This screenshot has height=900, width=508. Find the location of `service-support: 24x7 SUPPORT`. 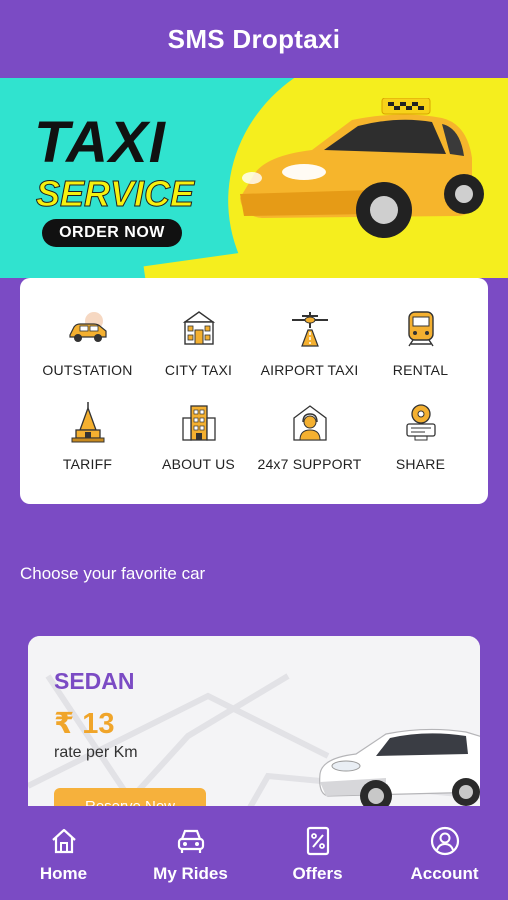

service-support: 24x7 SUPPORT is located at coordinates (309, 436).